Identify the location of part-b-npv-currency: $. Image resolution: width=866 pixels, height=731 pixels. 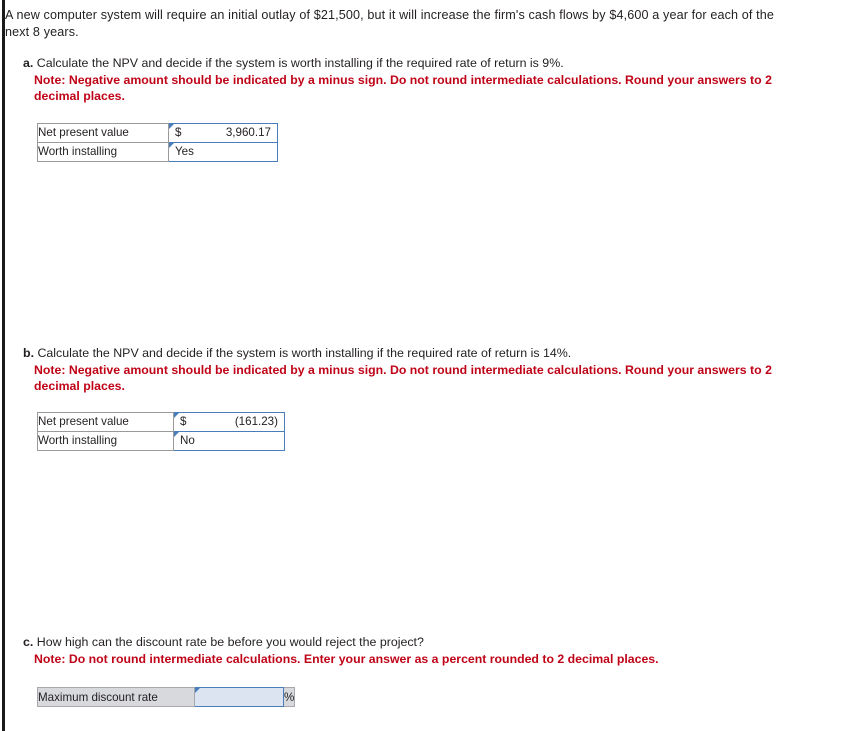
(183, 421).